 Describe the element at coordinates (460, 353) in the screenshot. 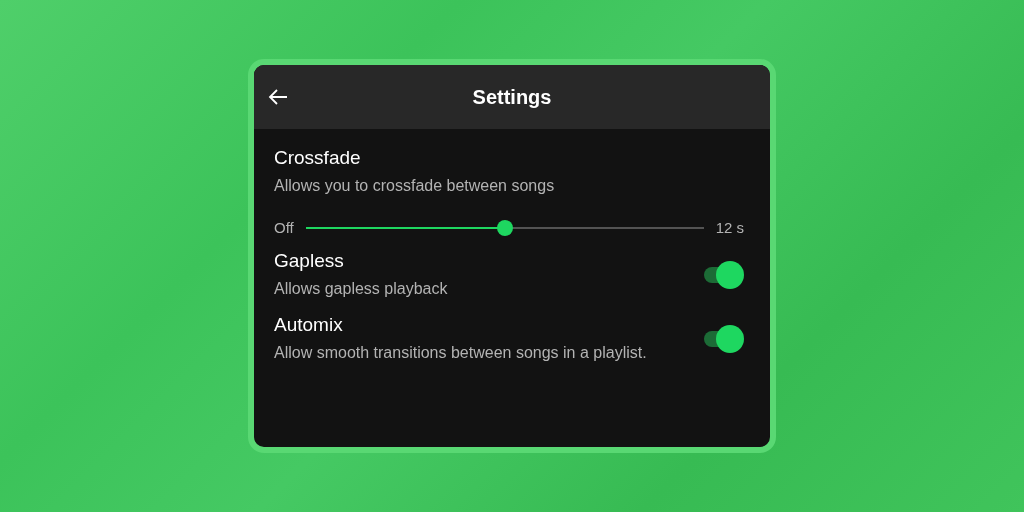

I see `setting-description: Allow smooth transitions between songs in a playlist.` at that location.